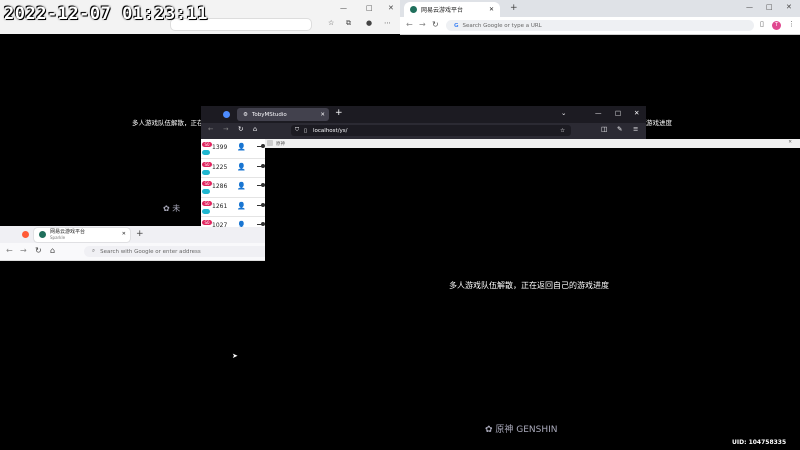  I want to click on chrome-menu-icon: ⋮, so click(791, 24).